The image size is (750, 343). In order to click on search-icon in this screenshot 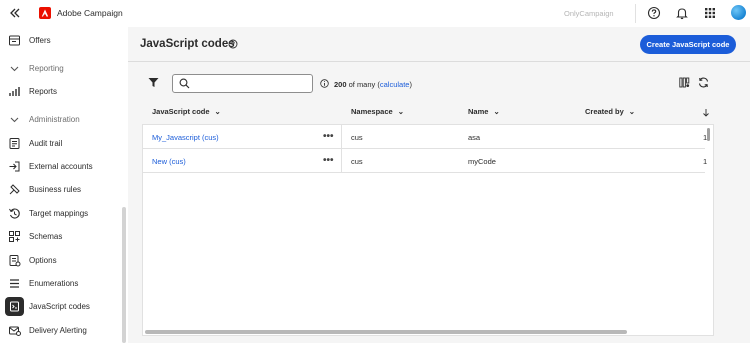, I will do `click(184, 83)`.